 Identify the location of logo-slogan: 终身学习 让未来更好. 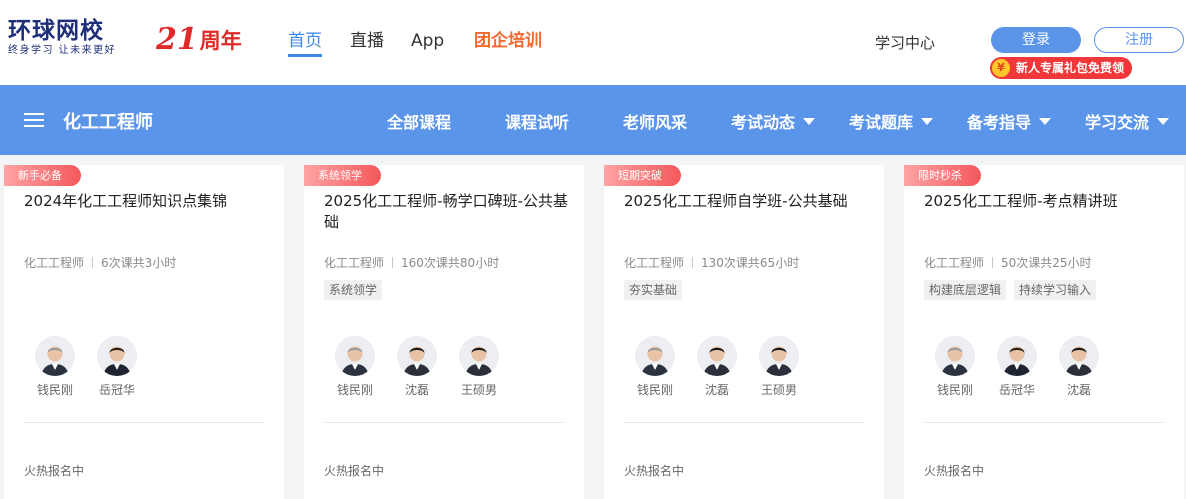
(62, 50).